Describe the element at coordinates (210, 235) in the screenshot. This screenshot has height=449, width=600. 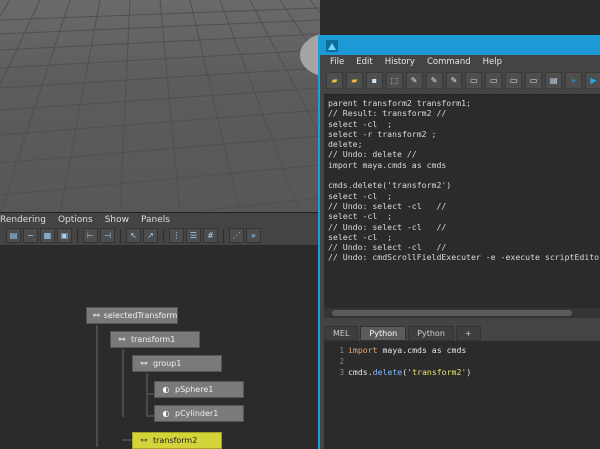
I see `grid-icon: #` at that location.